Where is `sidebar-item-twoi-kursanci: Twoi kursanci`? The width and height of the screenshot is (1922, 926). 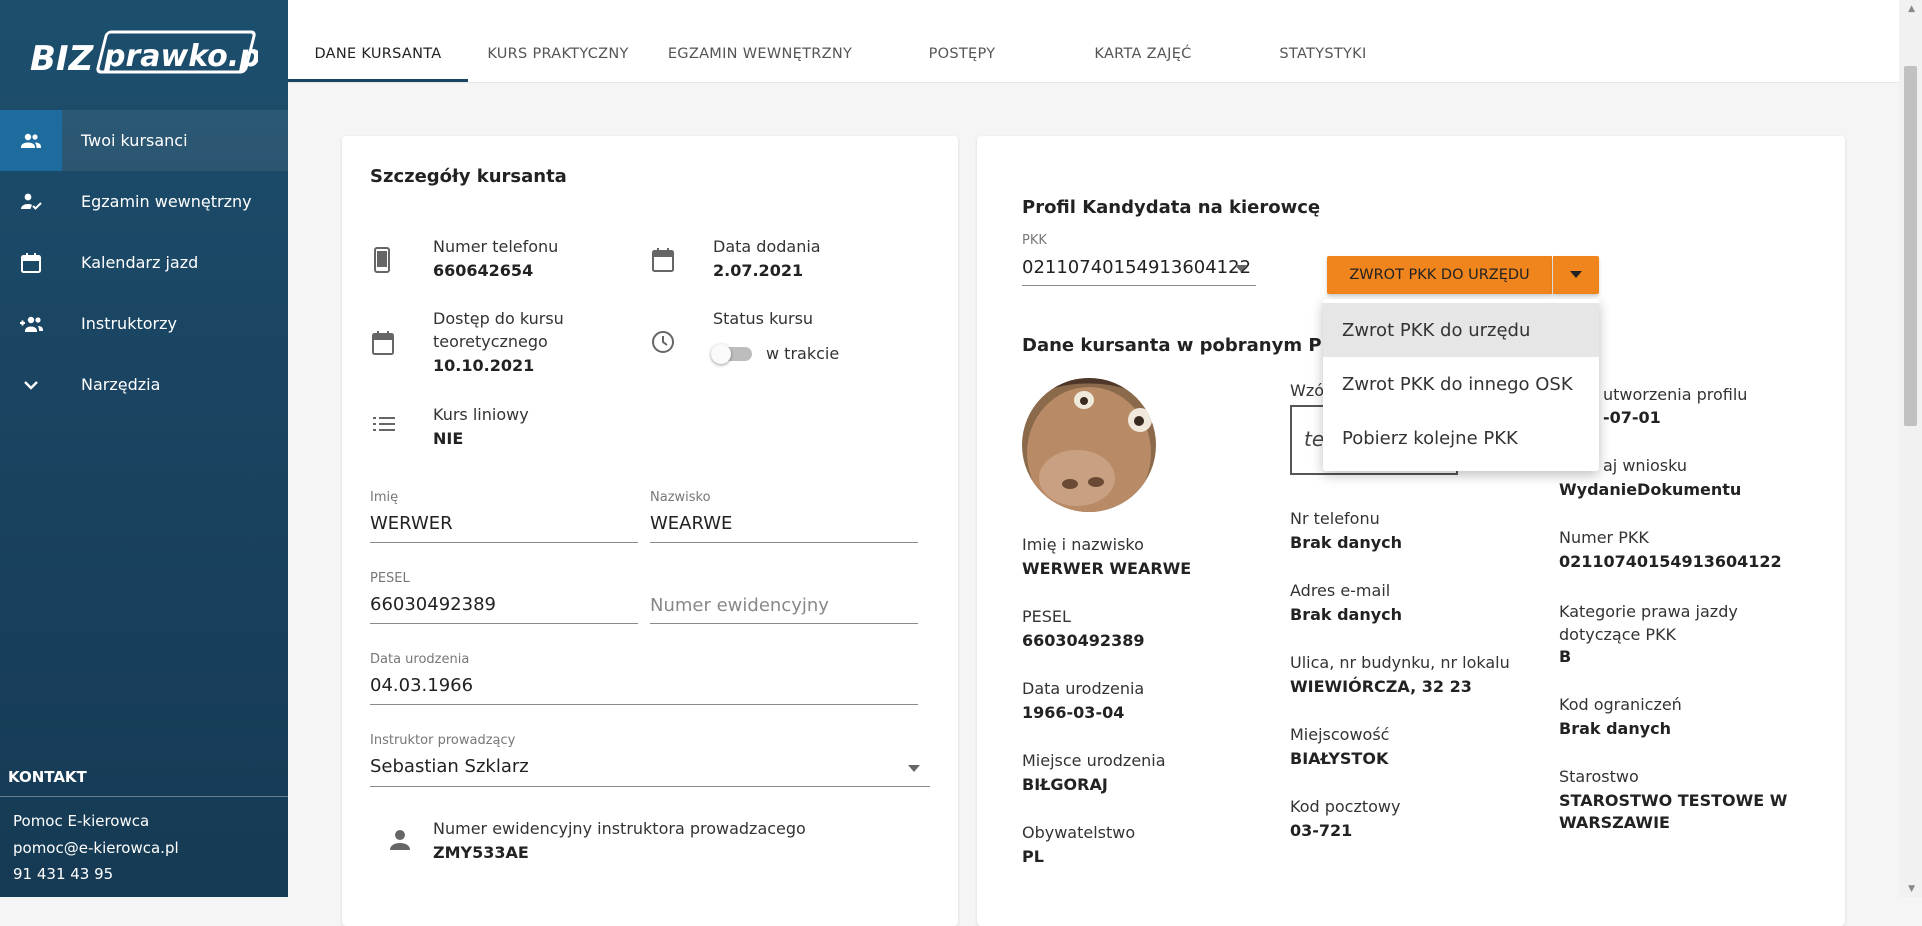 sidebar-item-twoi-kursanci: Twoi kursanci is located at coordinates (144, 140).